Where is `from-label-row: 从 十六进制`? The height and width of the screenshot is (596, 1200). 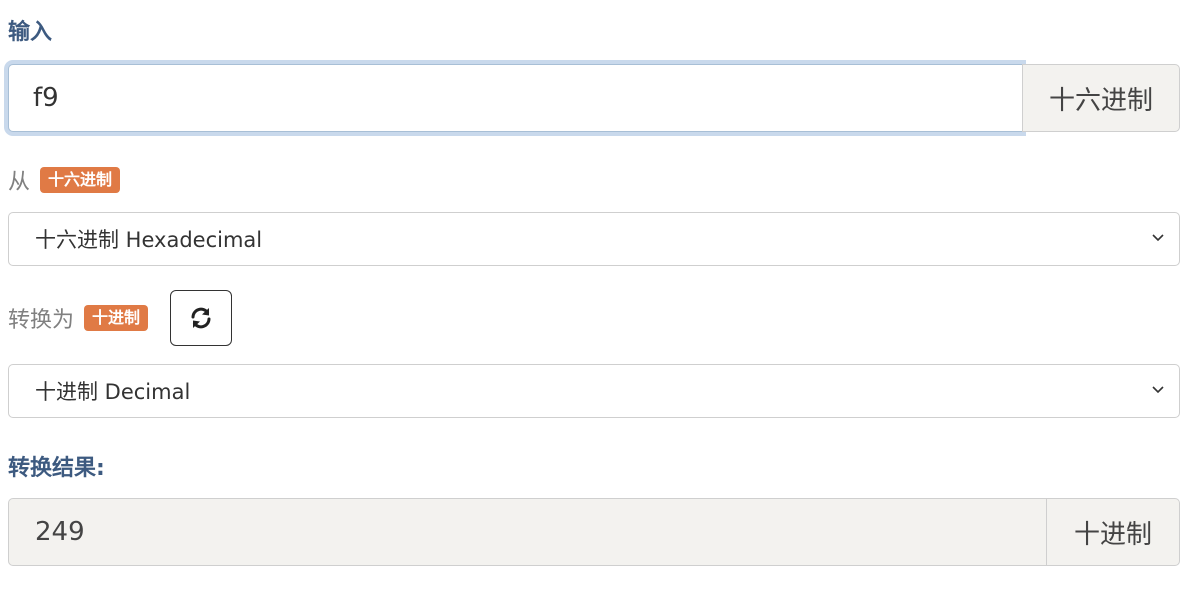 from-label-row: 从 十六进制 is located at coordinates (64, 180).